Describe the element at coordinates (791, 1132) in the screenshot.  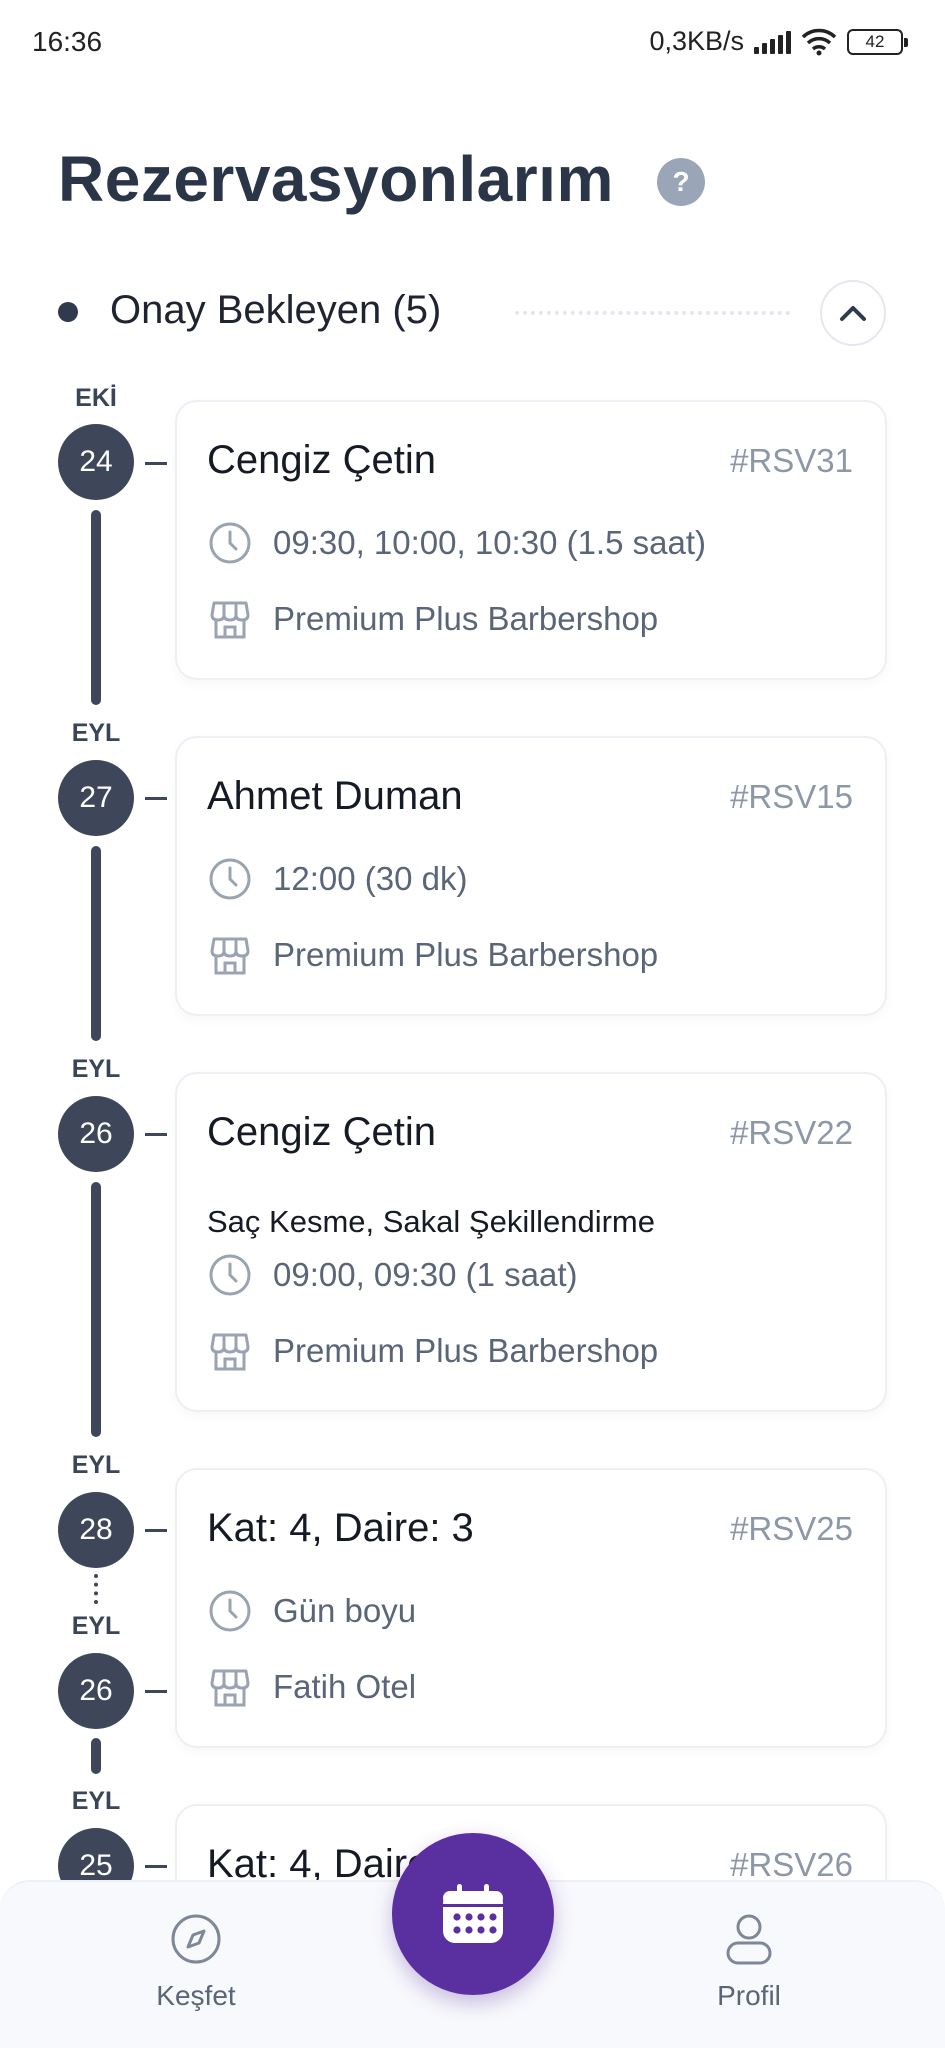
I see `reservation-code: #RSV22` at that location.